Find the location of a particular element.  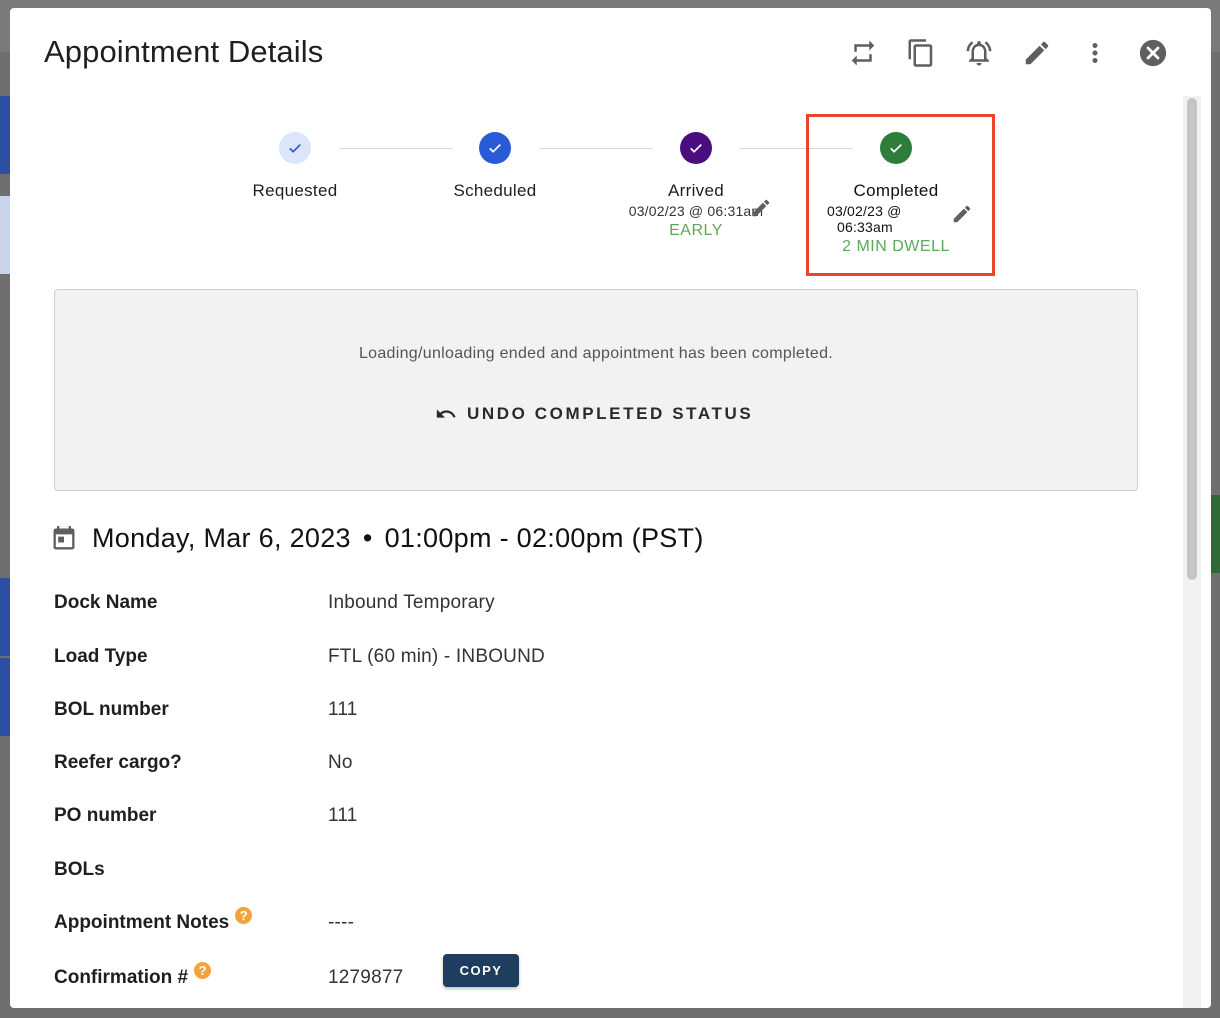

undo-icon is located at coordinates (446, 413).